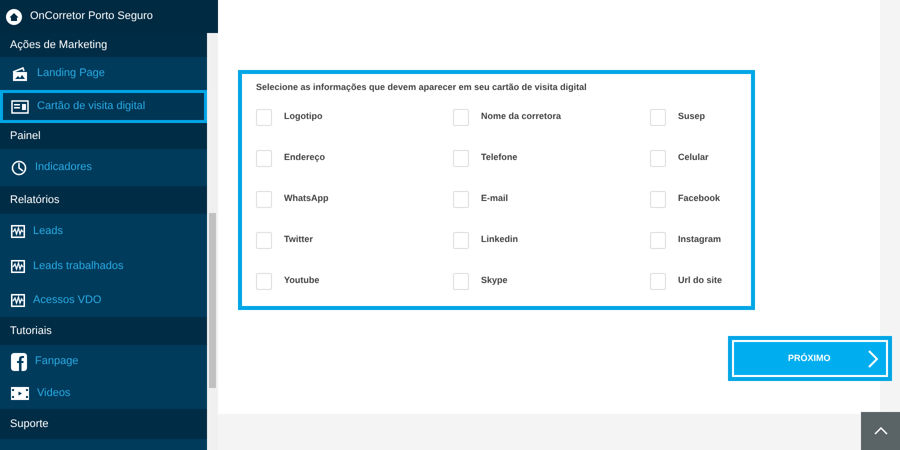  I want to click on chevron-up-icon, so click(881, 431).